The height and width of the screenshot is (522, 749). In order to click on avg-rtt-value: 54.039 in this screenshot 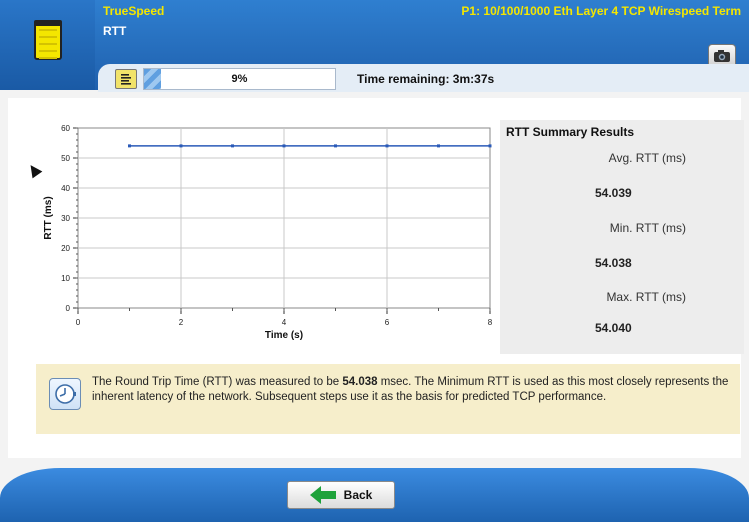, I will do `click(613, 193)`.